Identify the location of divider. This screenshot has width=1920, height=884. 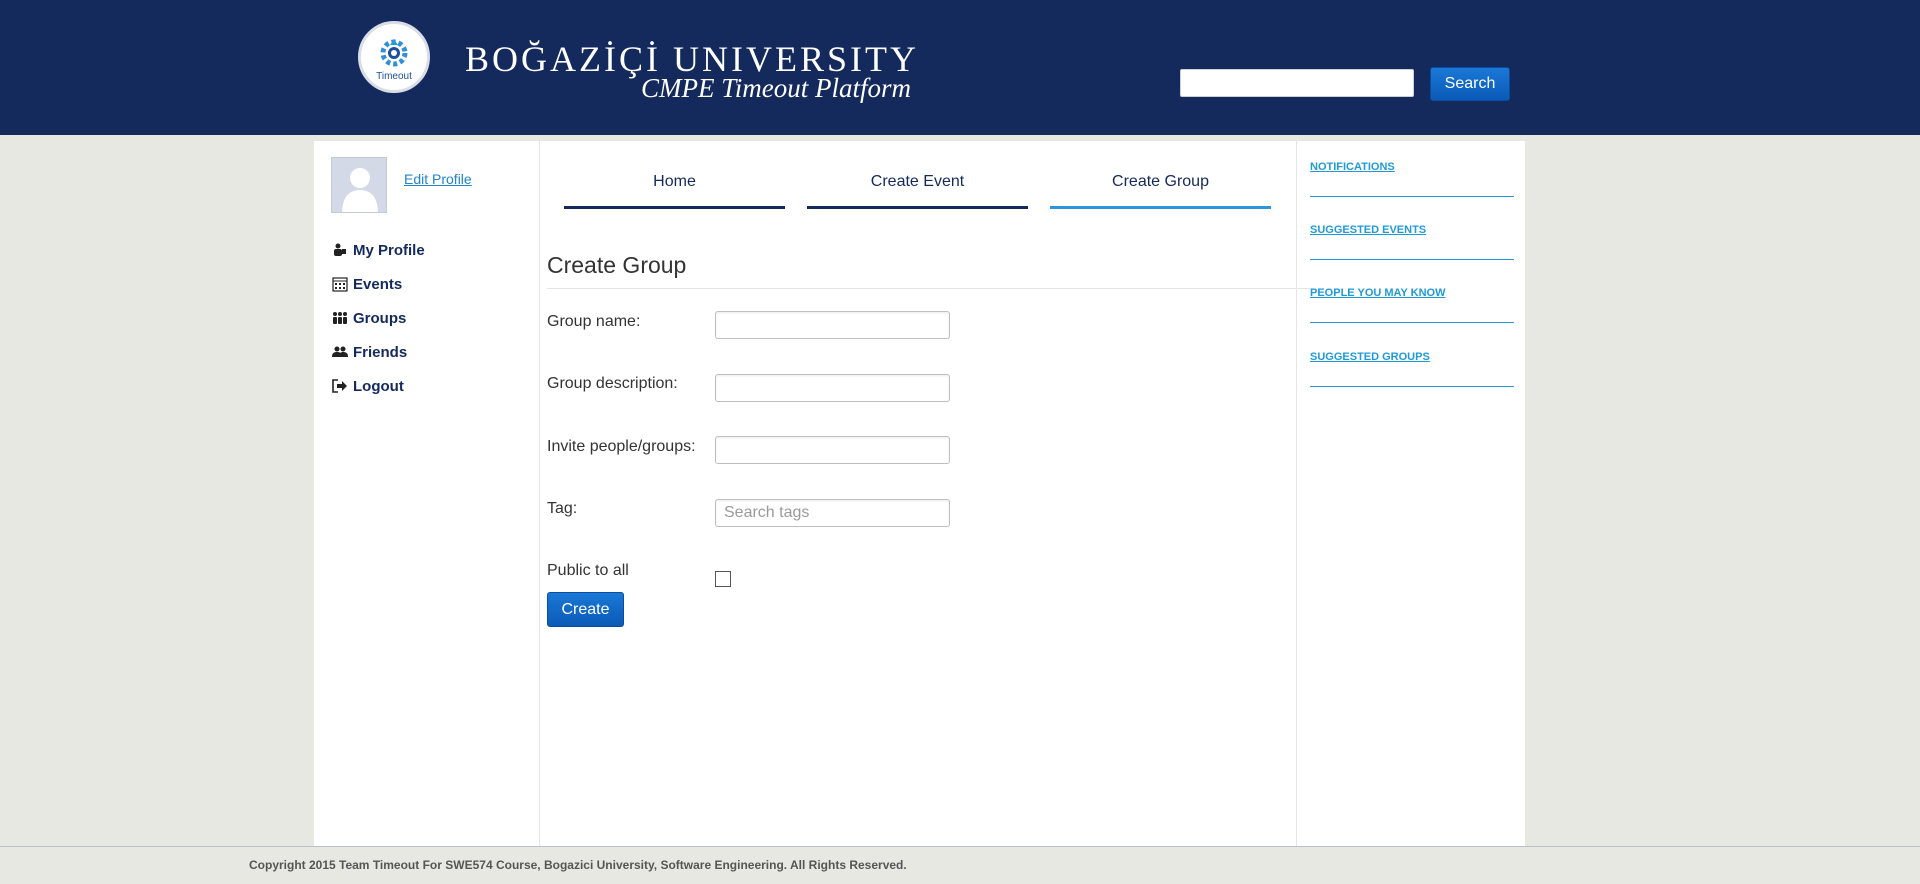
(929, 288).